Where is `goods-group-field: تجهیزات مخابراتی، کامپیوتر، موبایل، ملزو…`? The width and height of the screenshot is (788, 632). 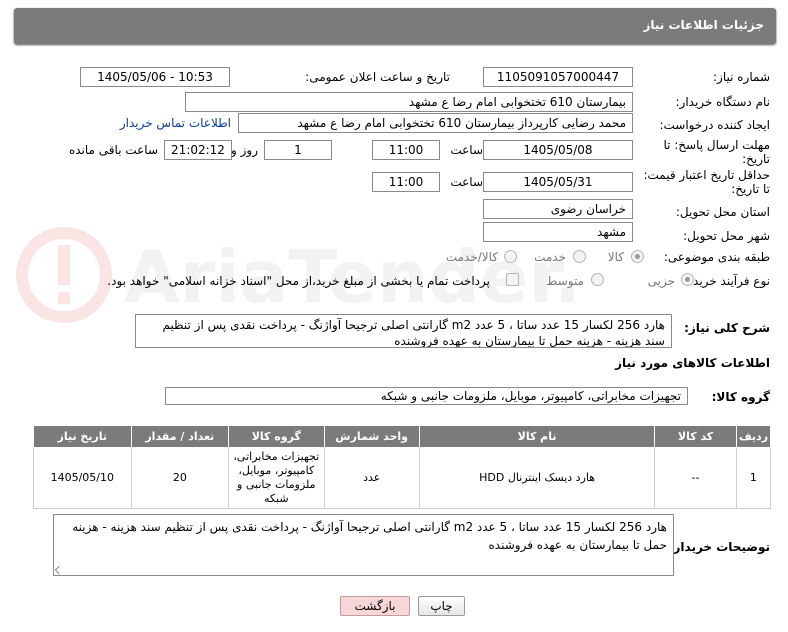
goods-group-field: تجهیزات مخابراتی، کامپیوتر، موبایل، ملزو… is located at coordinates (426, 396).